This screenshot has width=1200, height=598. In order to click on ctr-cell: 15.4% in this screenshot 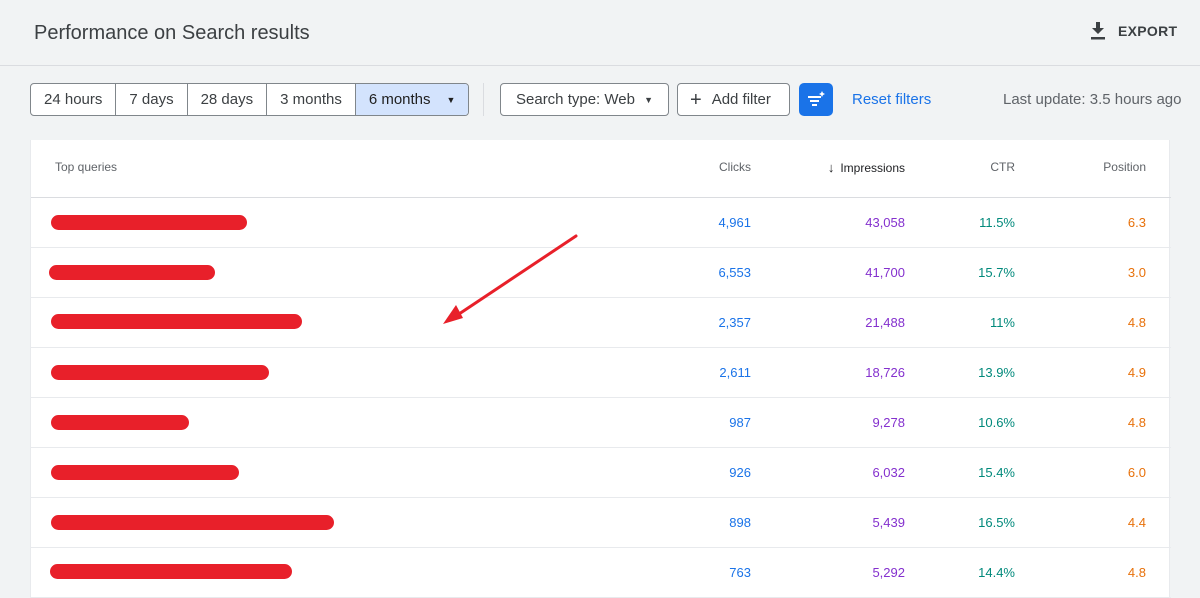, I will do `click(996, 472)`.